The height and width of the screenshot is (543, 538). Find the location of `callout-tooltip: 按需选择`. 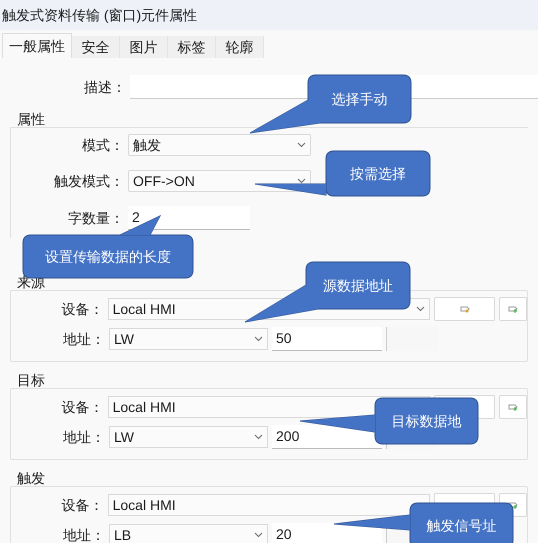

callout-tooltip: 按需选择 is located at coordinates (342, 173).